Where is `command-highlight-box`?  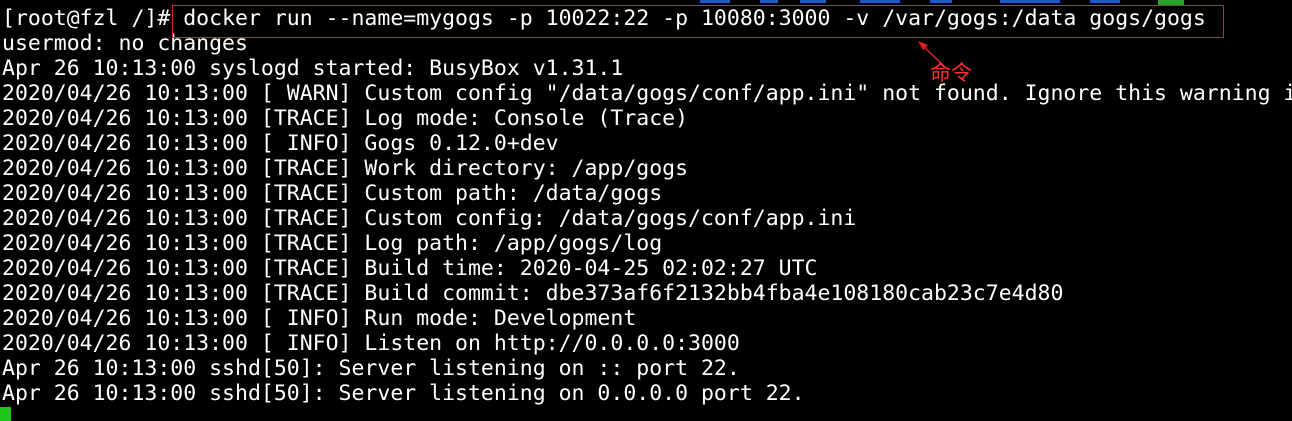
command-highlight-box is located at coordinates (698, 21).